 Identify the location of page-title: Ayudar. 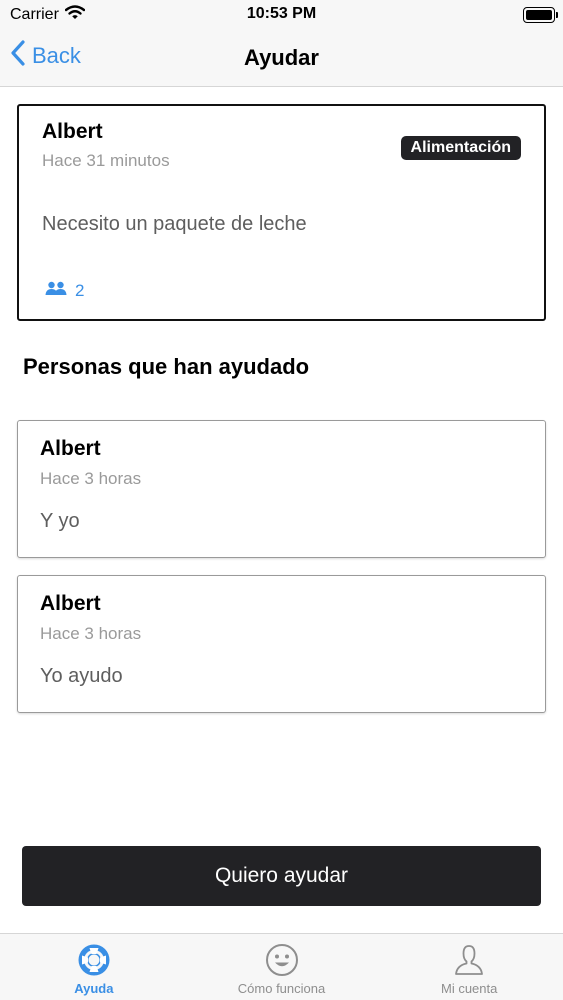
(281, 57).